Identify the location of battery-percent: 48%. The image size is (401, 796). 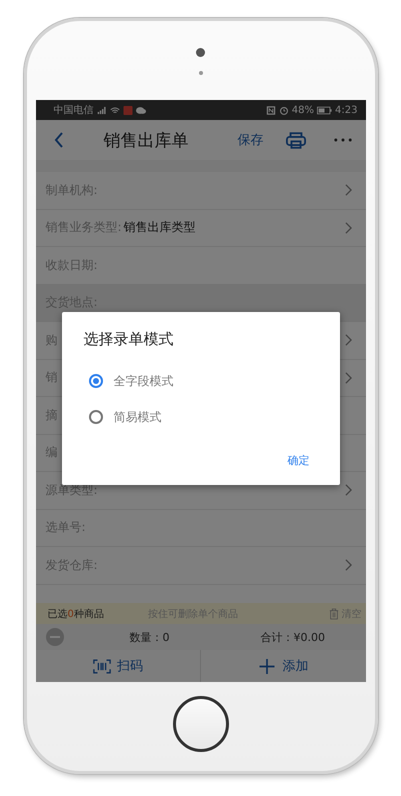
(303, 110).